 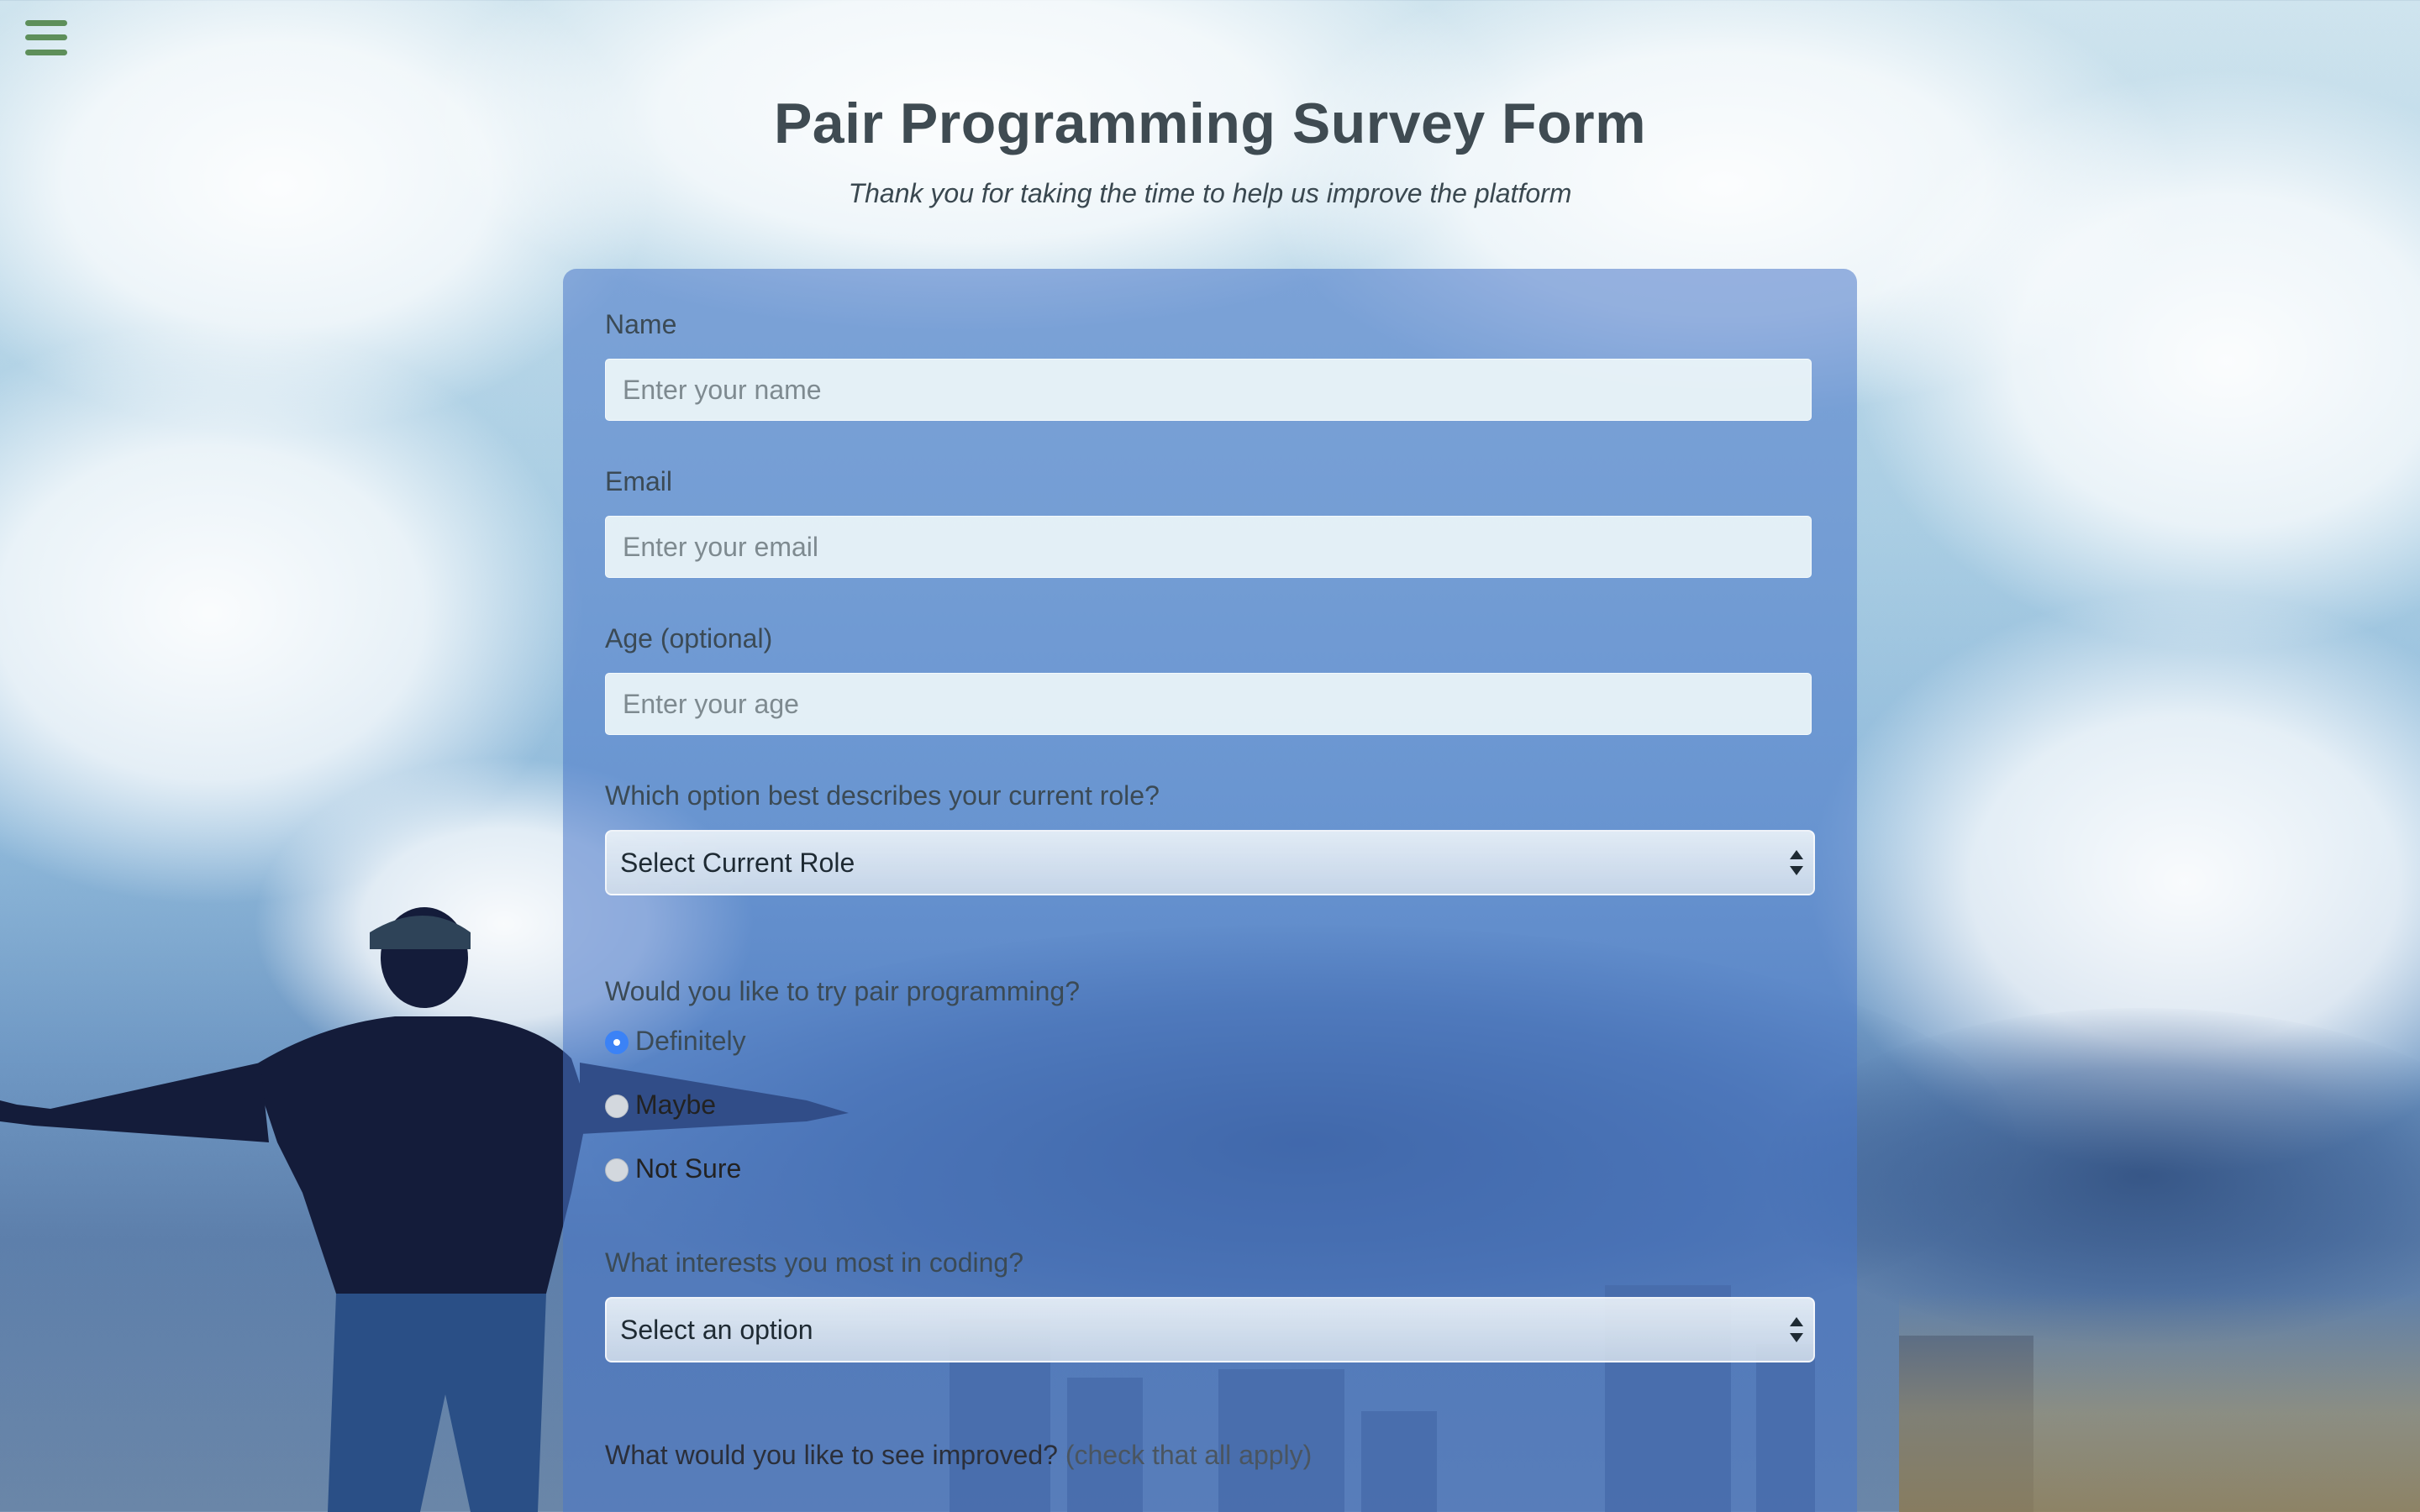 I want to click on email-input, so click(x=1208, y=547).